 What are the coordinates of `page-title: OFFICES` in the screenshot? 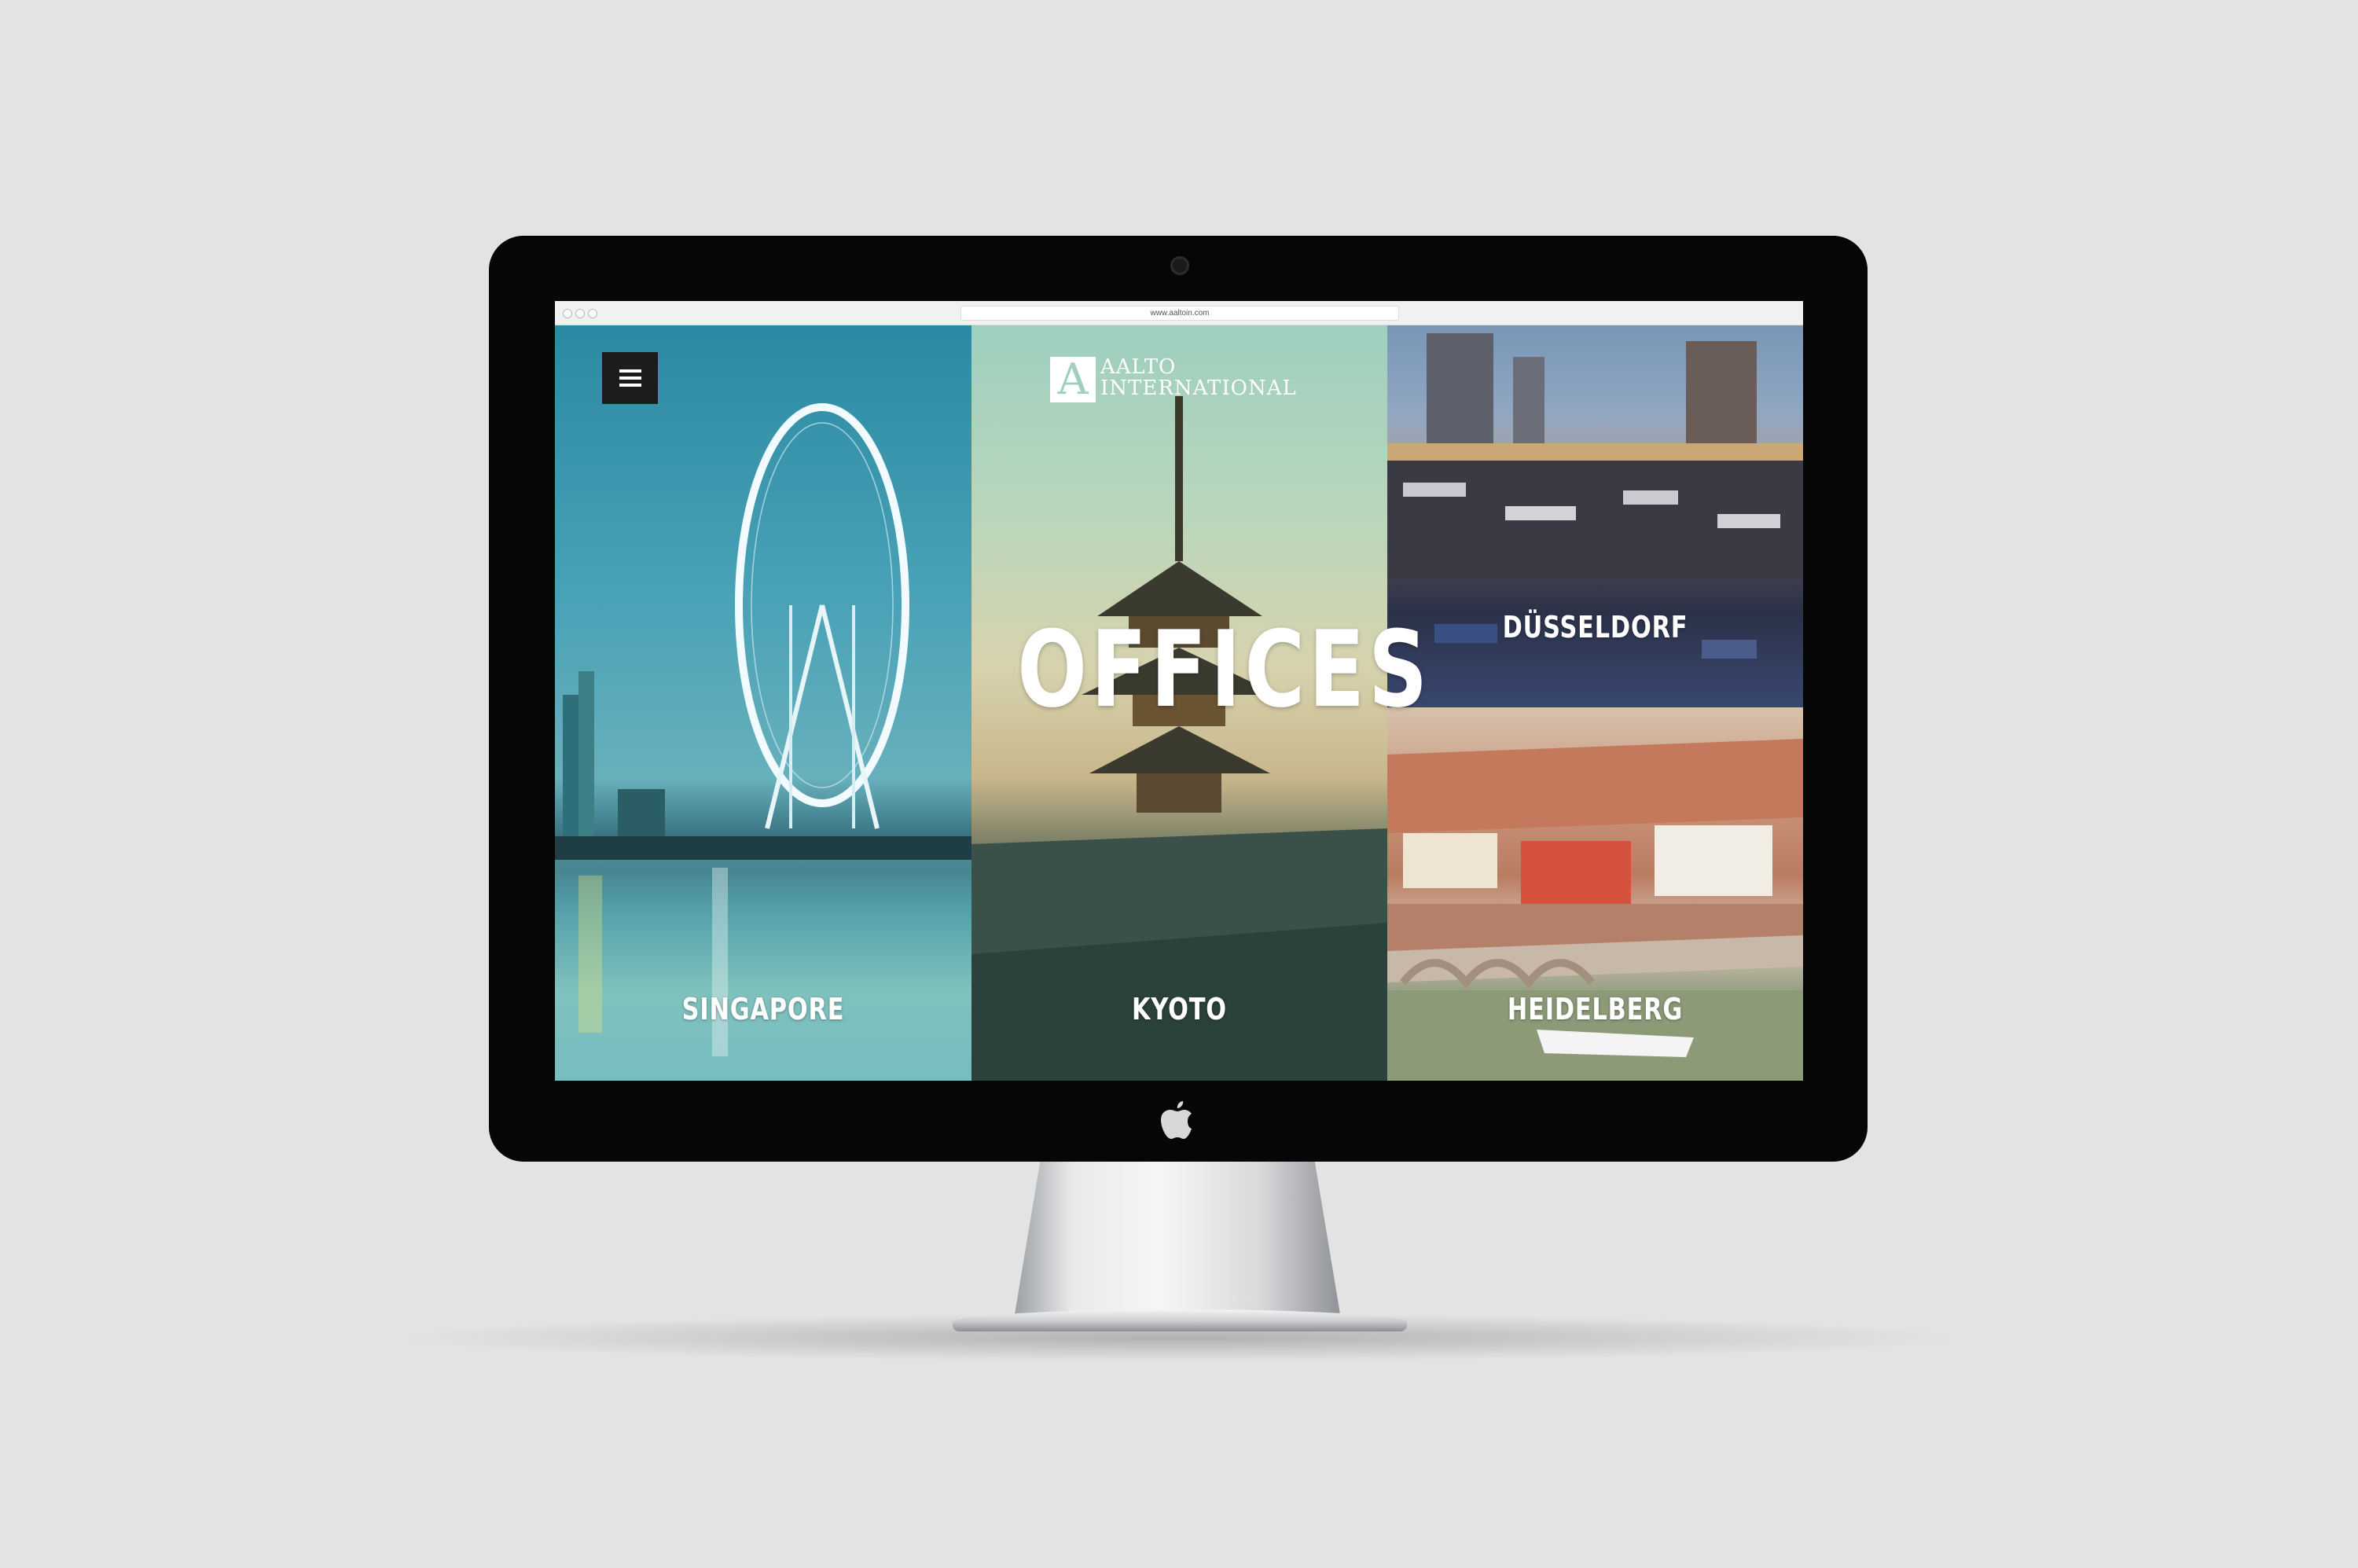 It's located at (1224, 669).